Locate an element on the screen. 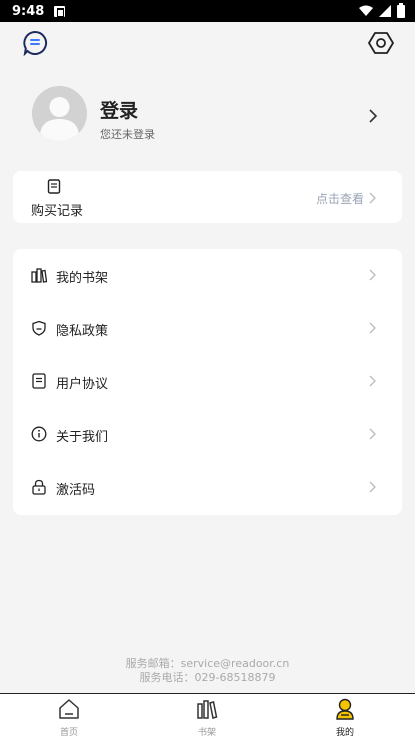 Image resolution: width=415 pixels, height=737 pixels. login-subtitle: 您还未登录 is located at coordinates (127, 134).